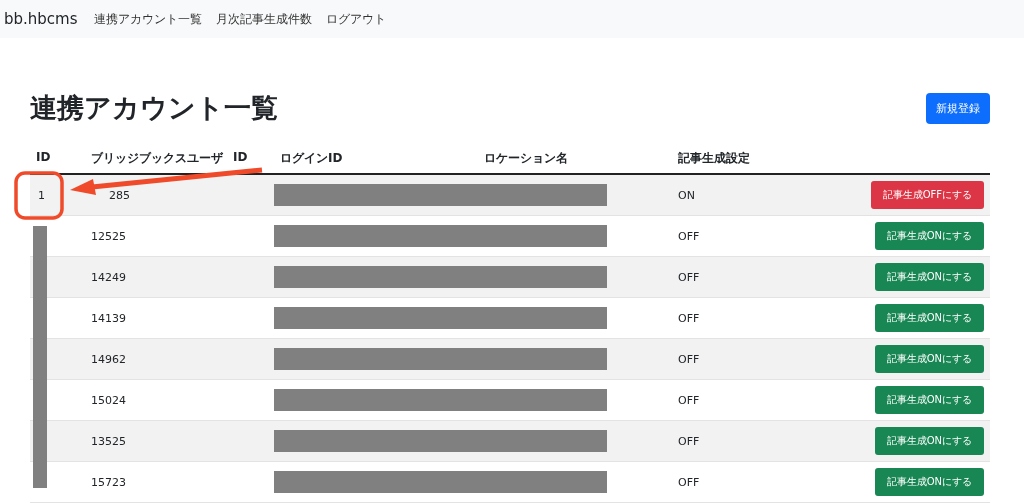  Describe the element at coordinates (355, 19) in the screenshot. I see `nav-link: ログアウト` at that location.